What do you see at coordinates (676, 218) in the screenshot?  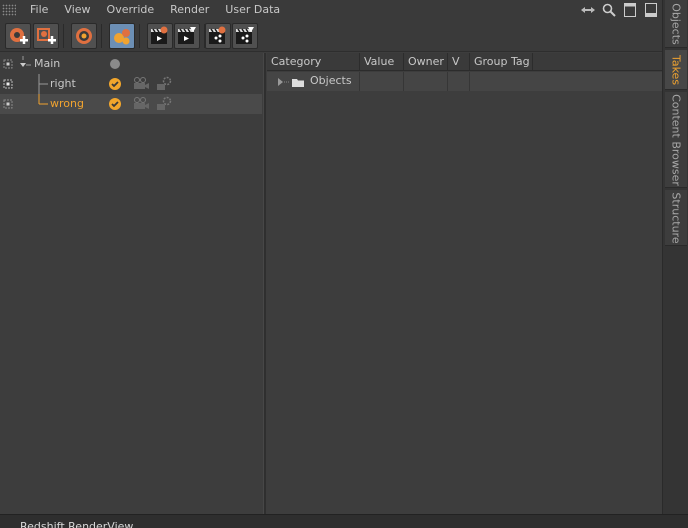 I see `tab-structure: Structure` at bounding box center [676, 218].